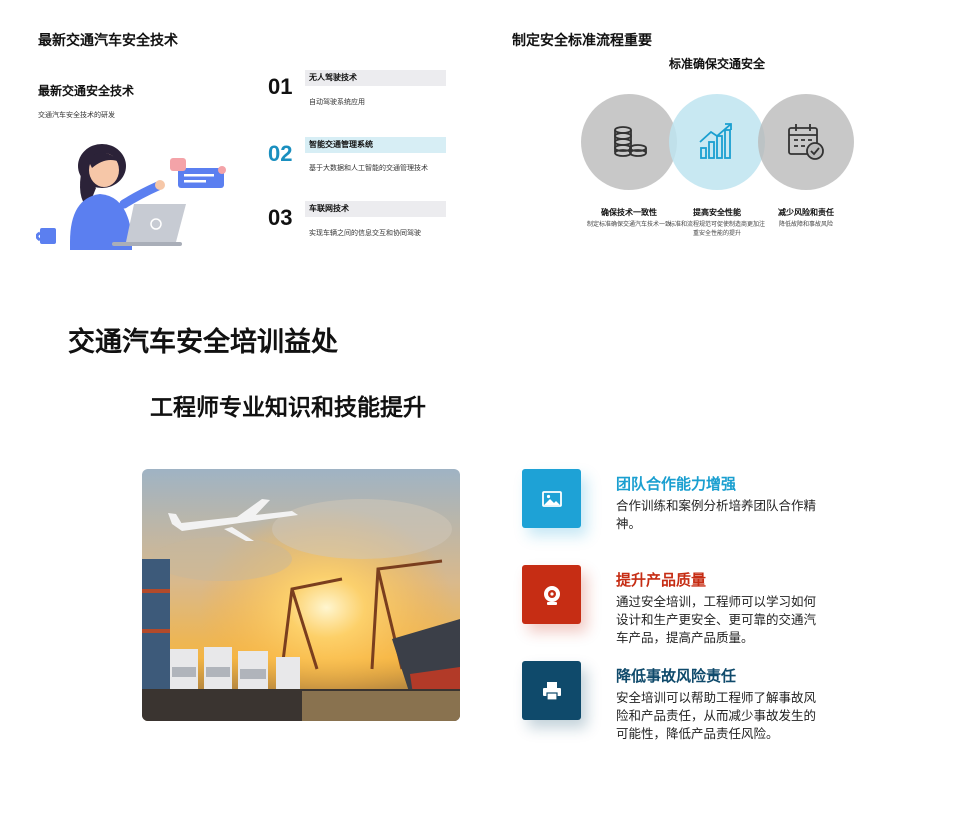  Describe the element at coordinates (86, 91) in the screenshot. I see `section-subtitle: 最新交通安全技术` at that location.